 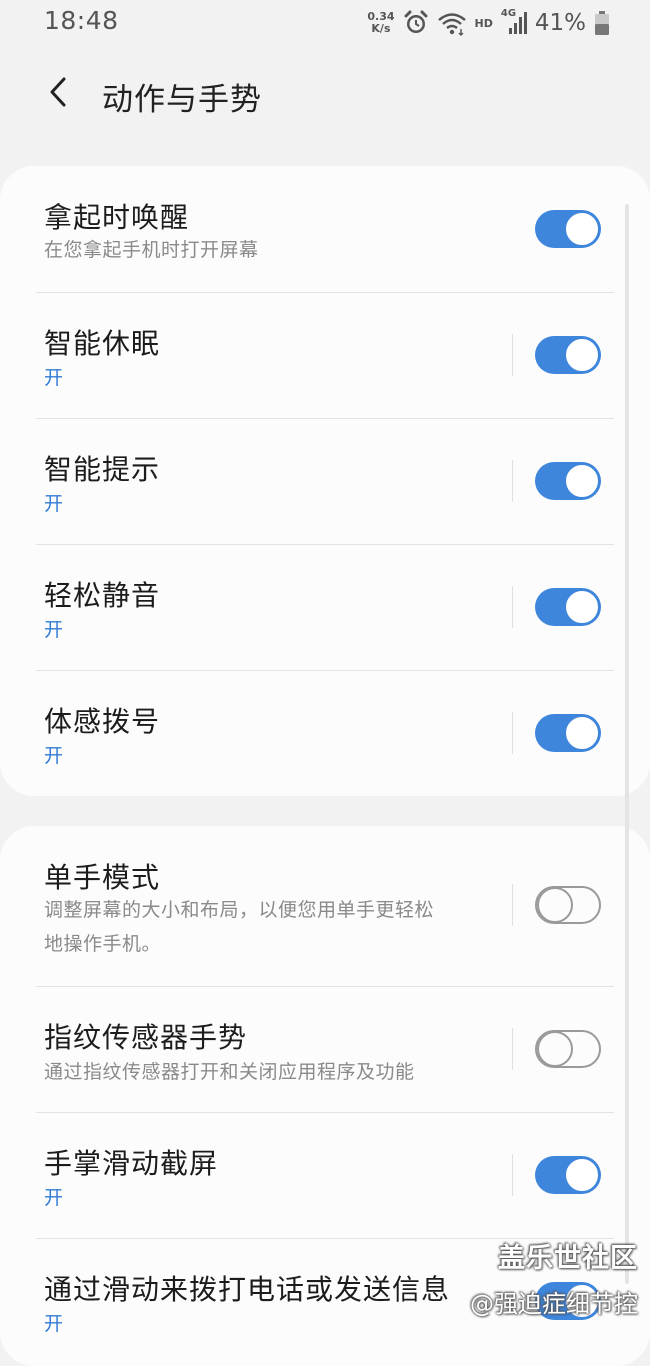 I want to click on watermark-community: 盖乐世社区, so click(x=568, y=1258).